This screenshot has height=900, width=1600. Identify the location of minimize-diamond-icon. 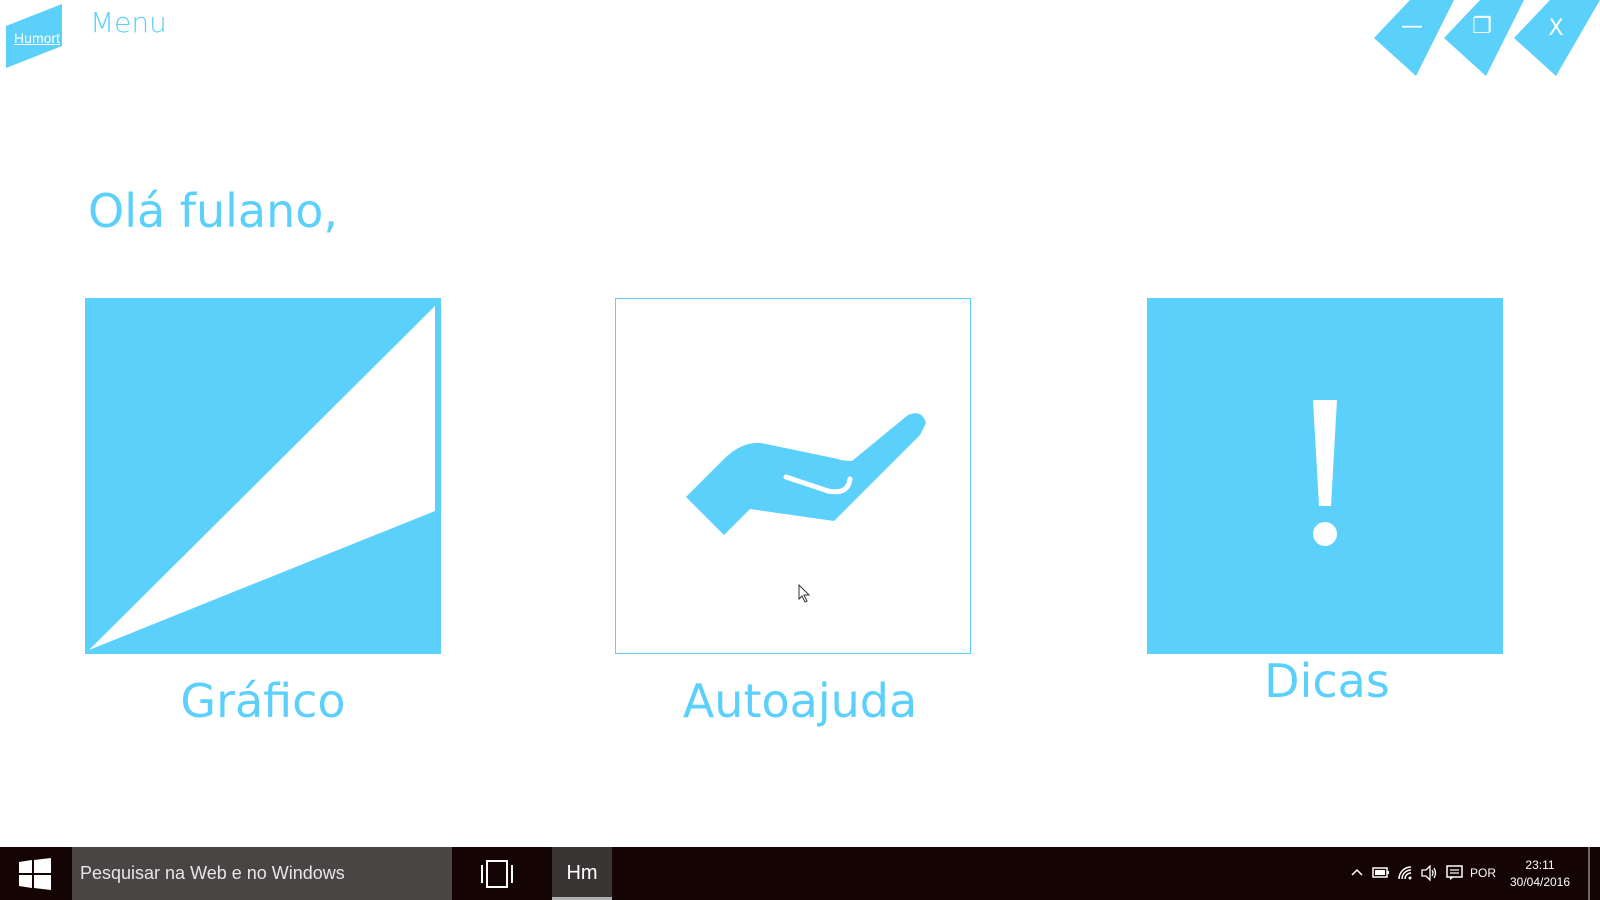
(1414, 38).